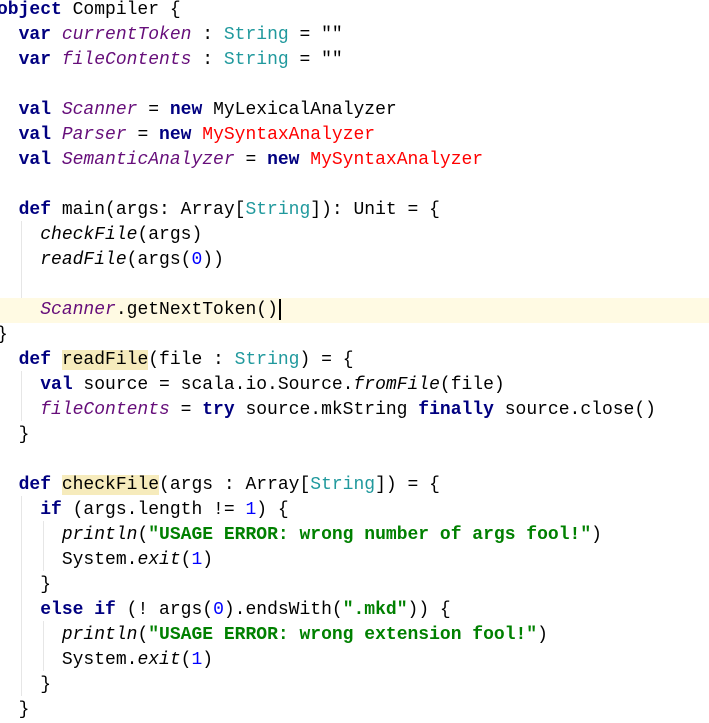  Describe the element at coordinates (354, 235) in the screenshot. I see `code-line: checkFile(args)` at that location.